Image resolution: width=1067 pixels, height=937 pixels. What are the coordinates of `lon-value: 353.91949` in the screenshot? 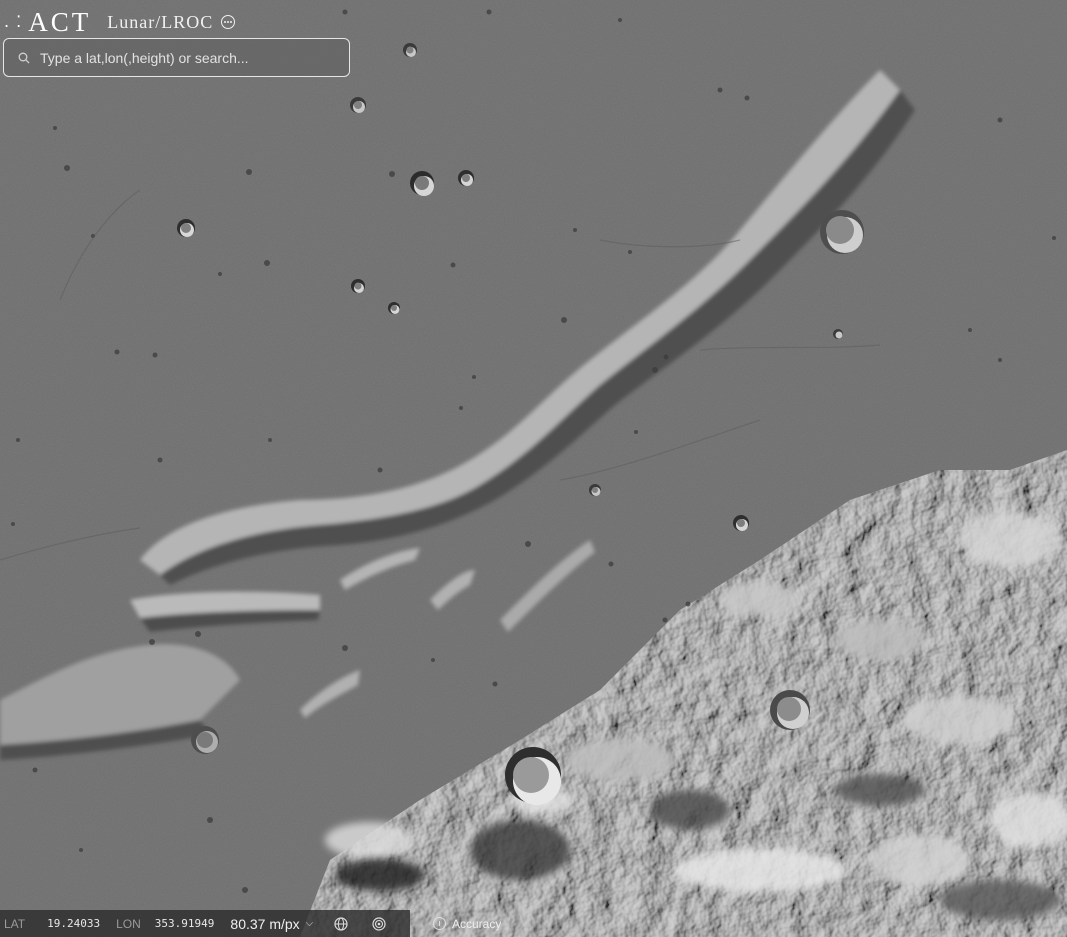 It's located at (184, 923).